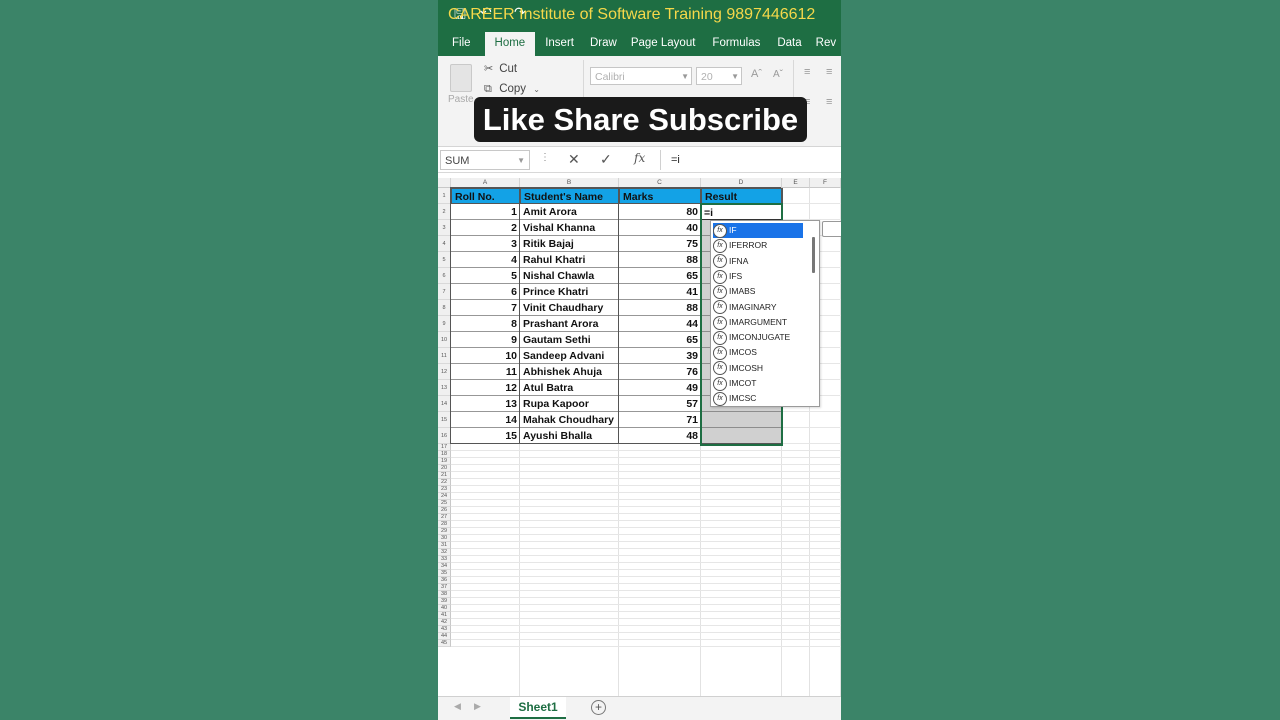 The height and width of the screenshot is (720, 1280). I want to click on tab-home: Home, so click(510, 44).